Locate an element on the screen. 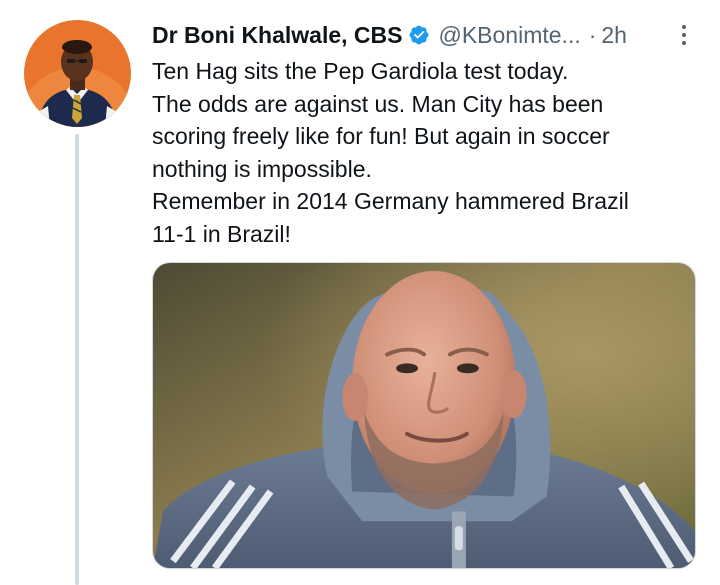 The width and height of the screenshot is (720, 585). avatar-photo is located at coordinates (77, 73).